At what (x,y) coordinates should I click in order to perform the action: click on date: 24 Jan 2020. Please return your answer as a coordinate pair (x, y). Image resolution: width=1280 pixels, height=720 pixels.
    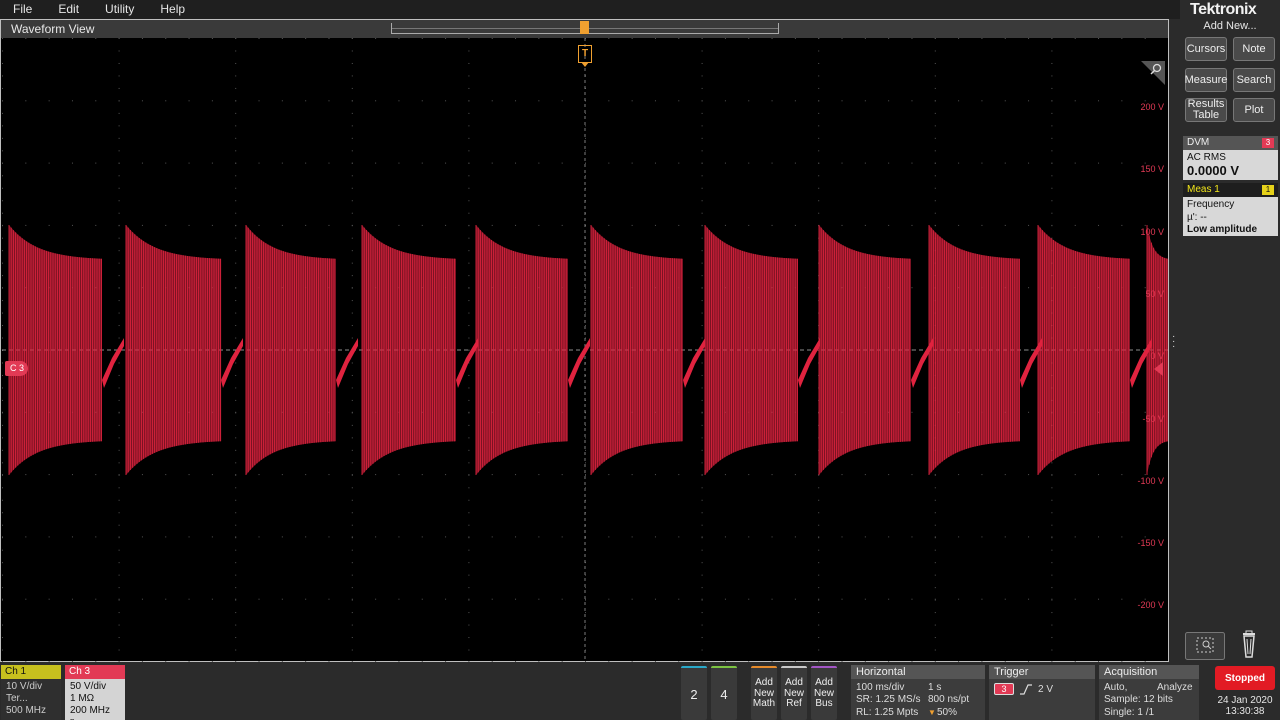
    Looking at the image, I should click on (1245, 700).